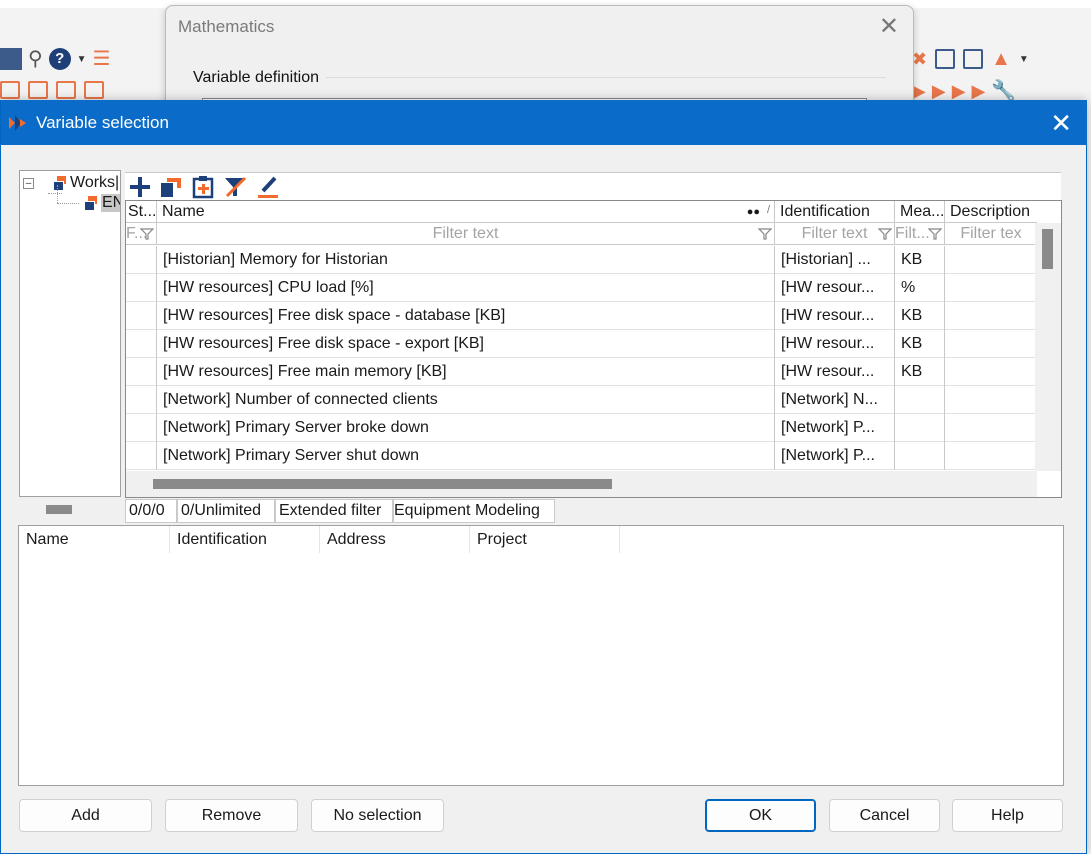 This screenshot has width=1091, height=854. What do you see at coordinates (760, 815) in the screenshot?
I see `ok-button: OK` at bounding box center [760, 815].